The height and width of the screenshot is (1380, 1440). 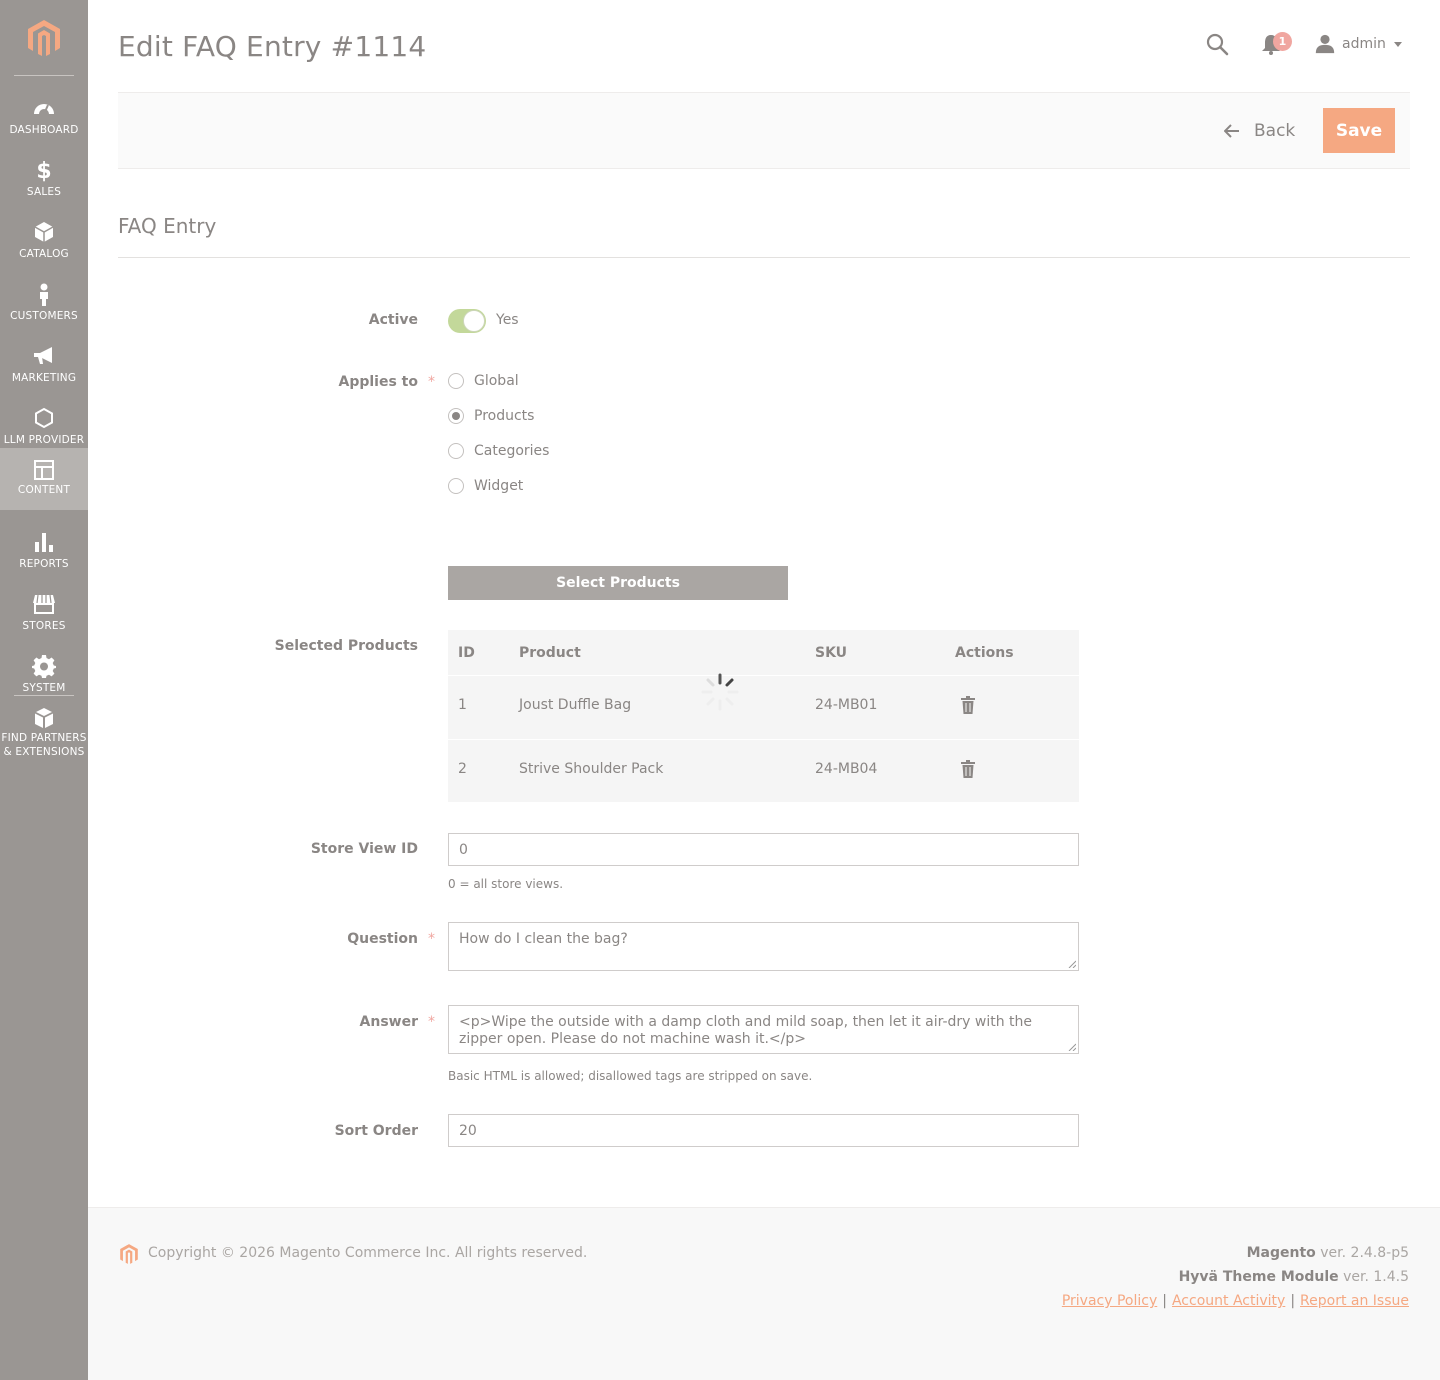 I want to click on radio-option-categories: Categories, so click(x=498, y=451).